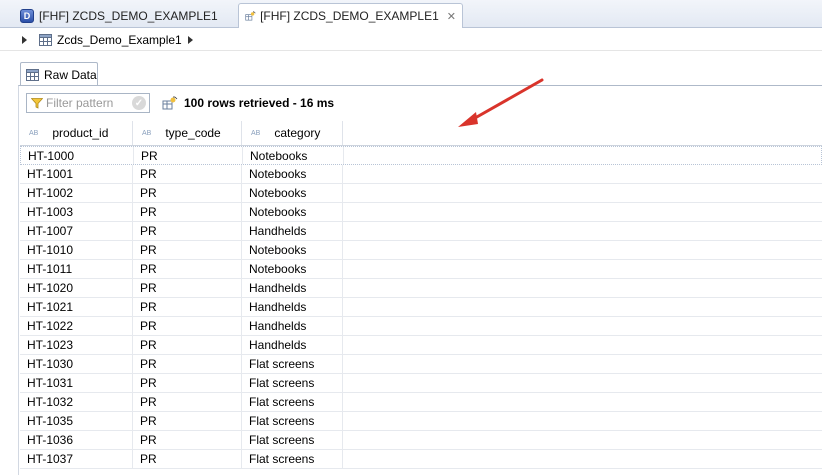 Image resolution: width=822 pixels, height=475 pixels. What do you see at coordinates (259, 103) in the screenshot?
I see `rows-status: 100 rows retrieved - 16 ms` at bounding box center [259, 103].